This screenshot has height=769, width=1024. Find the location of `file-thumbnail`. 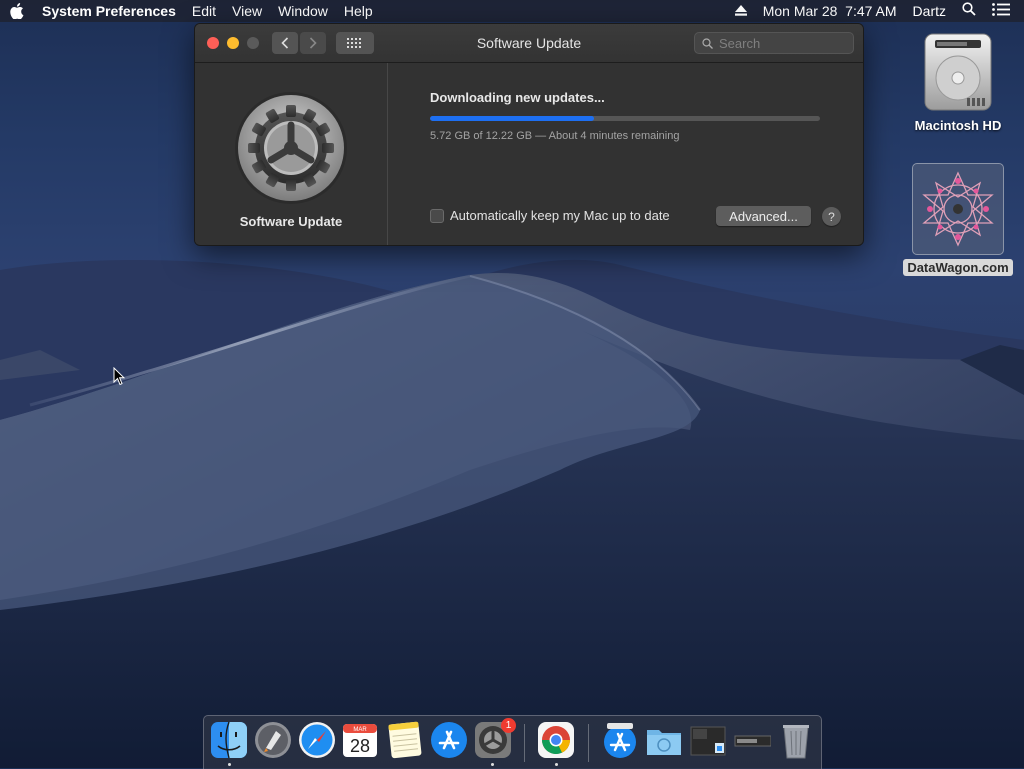

file-thumbnail is located at coordinates (958, 209).